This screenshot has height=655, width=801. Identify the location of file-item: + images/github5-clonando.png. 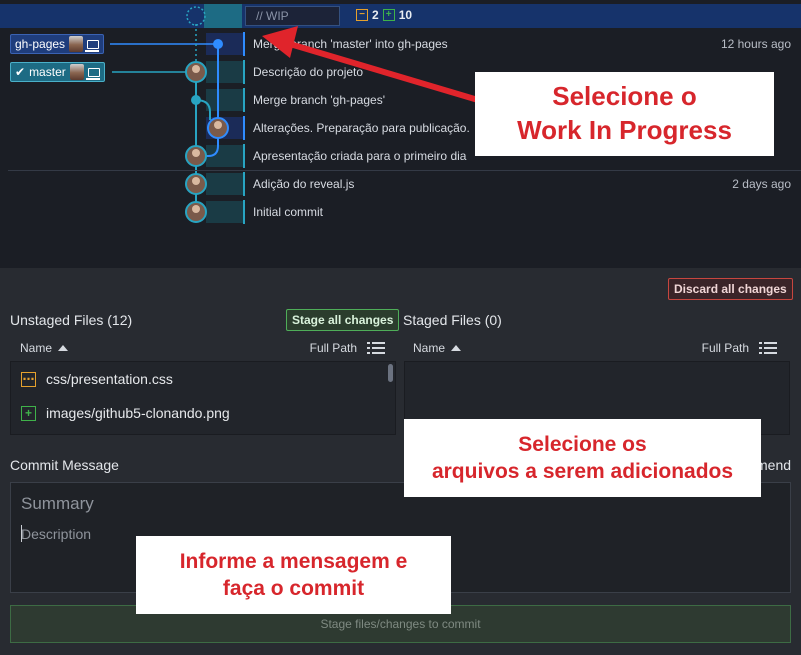
(203, 413).